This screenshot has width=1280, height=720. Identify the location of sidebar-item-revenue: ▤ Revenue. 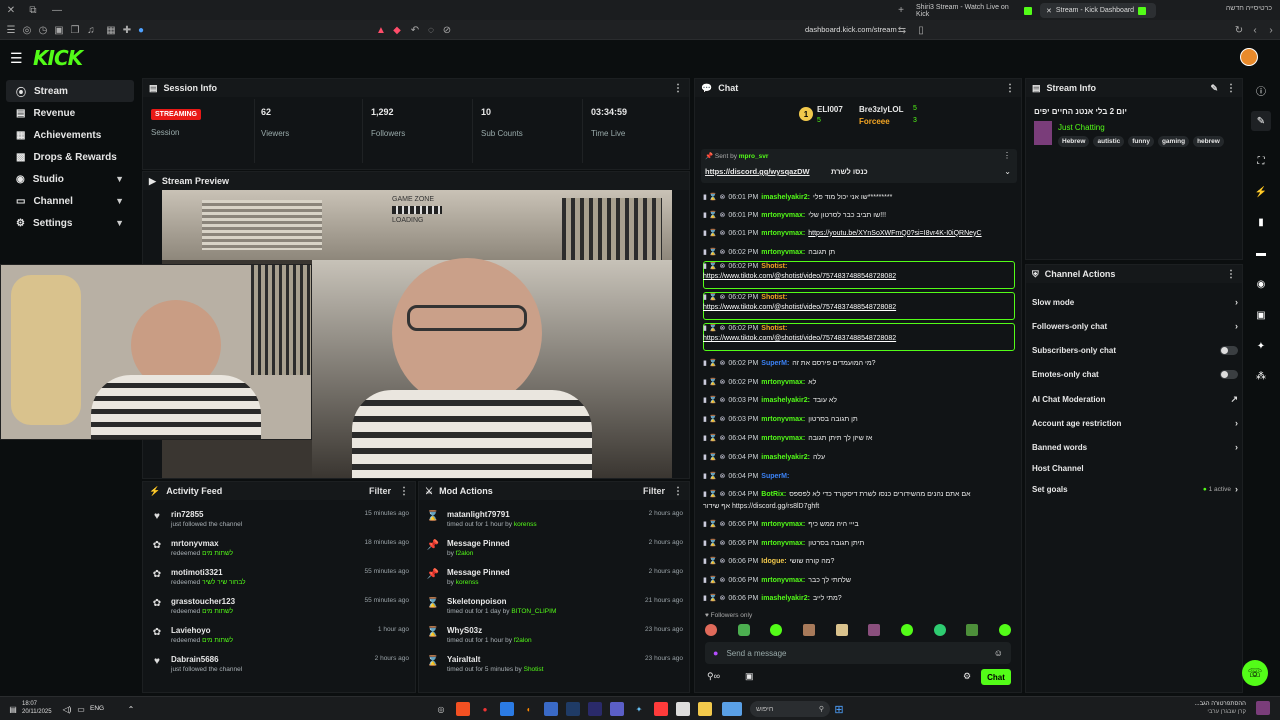
(70, 113).